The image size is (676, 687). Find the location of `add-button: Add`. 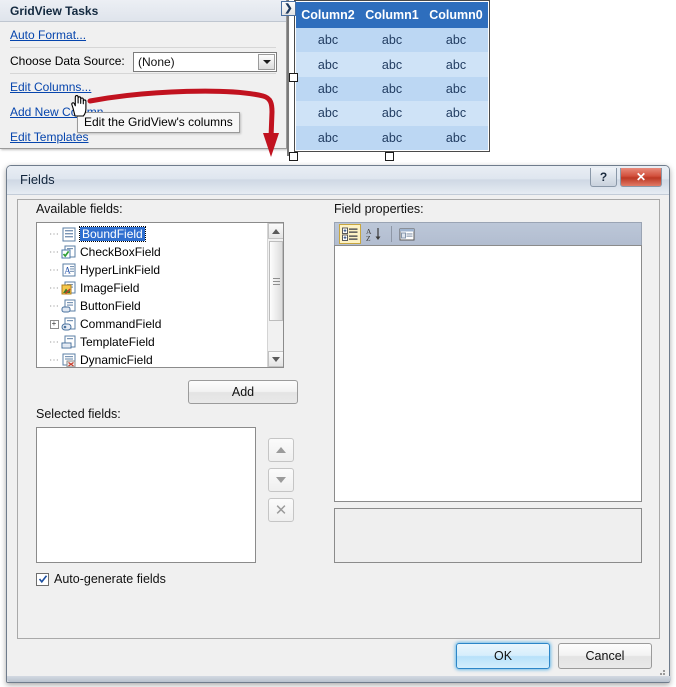

add-button: Add is located at coordinates (243, 392).